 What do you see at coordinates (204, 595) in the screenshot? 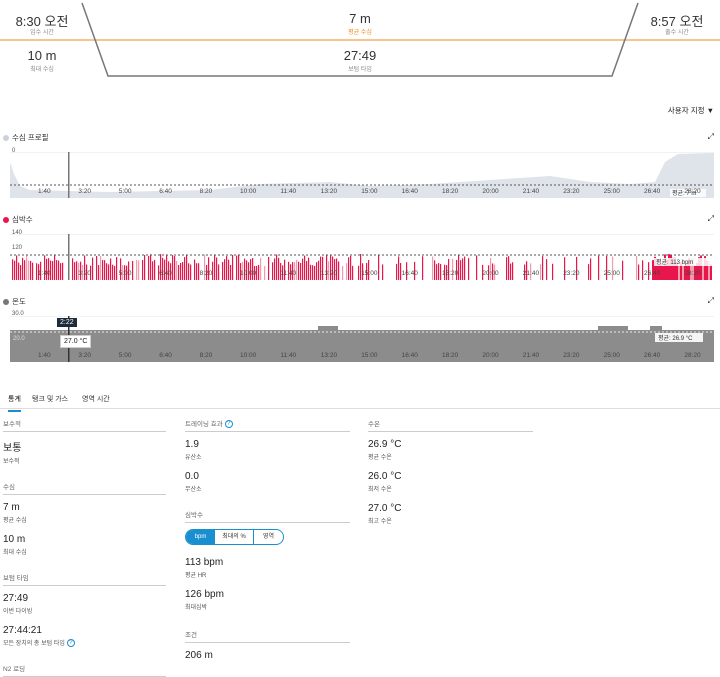
I see `max-hr-value: 126 bpm` at bounding box center [204, 595].